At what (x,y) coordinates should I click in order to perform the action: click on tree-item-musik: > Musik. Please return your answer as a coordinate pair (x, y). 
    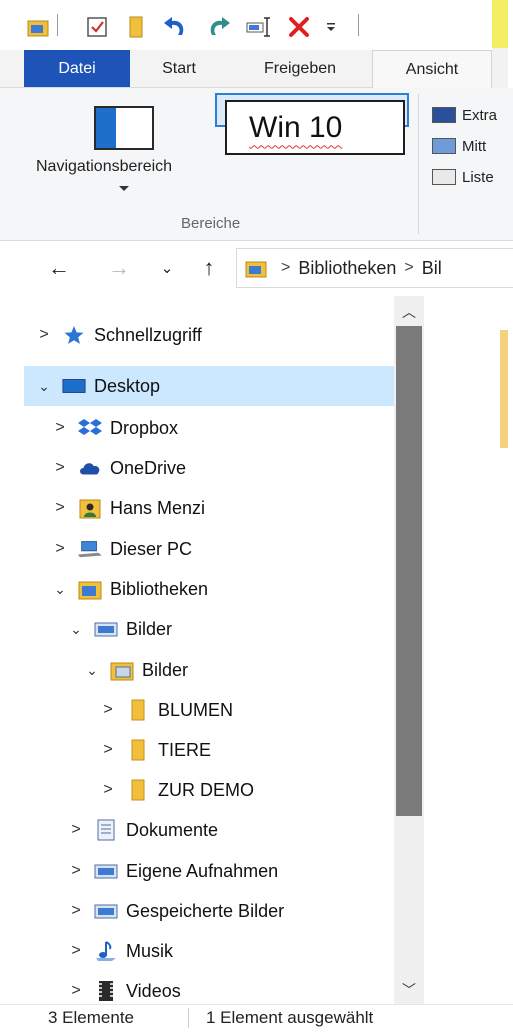
    Looking at the image, I should click on (209, 951).